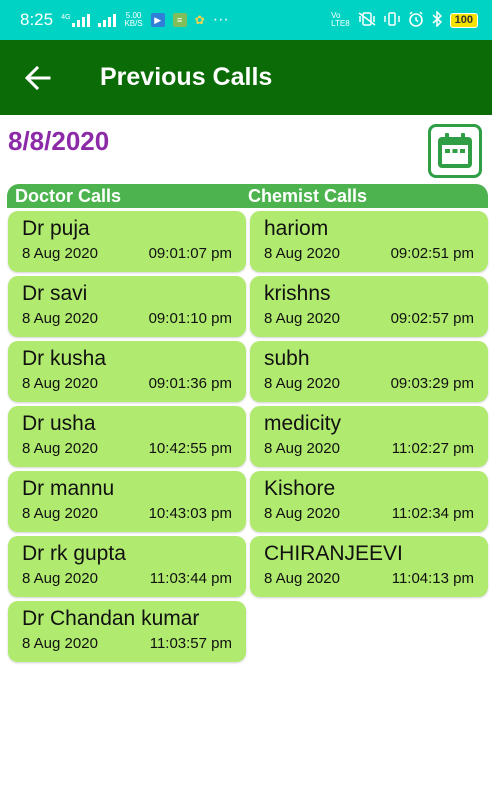  I want to click on call-name: krishns, so click(297, 293).